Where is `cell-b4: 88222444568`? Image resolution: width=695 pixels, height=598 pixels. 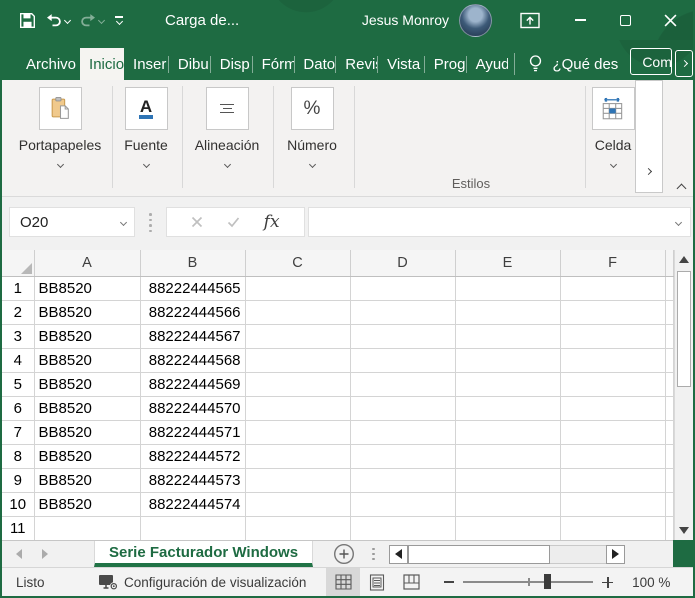
cell-b4: 88222444568 is located at coordinates (193, 360).